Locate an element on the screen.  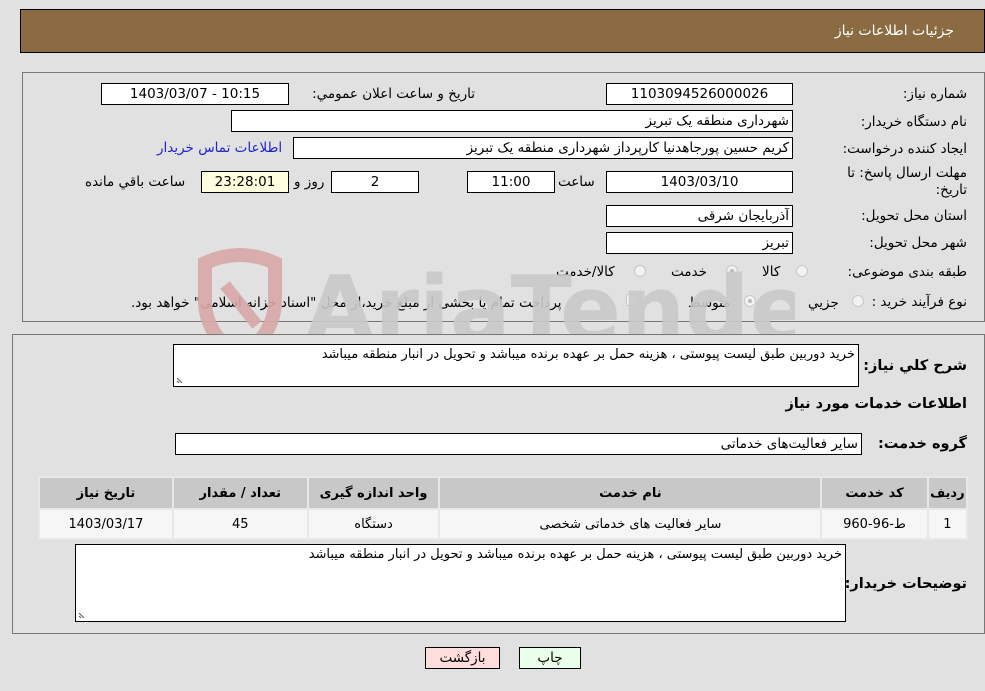
service-group-label: گروه خدمت: is located at coordinates (922, 444).